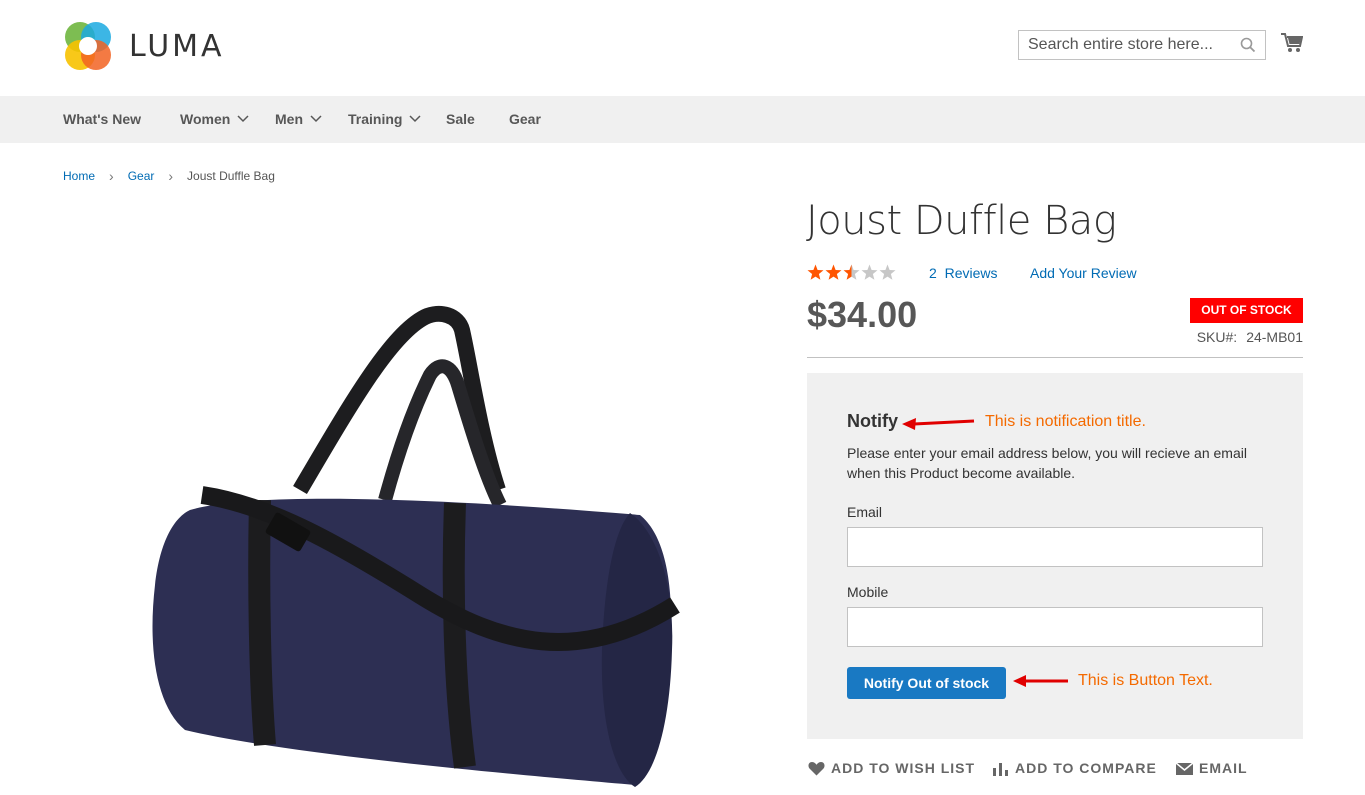 The image size is (1365, 795). Describe the element at coordinates (961, 221) in the screenshot. I see `product-title: Joust Duffle Bag` at that location.